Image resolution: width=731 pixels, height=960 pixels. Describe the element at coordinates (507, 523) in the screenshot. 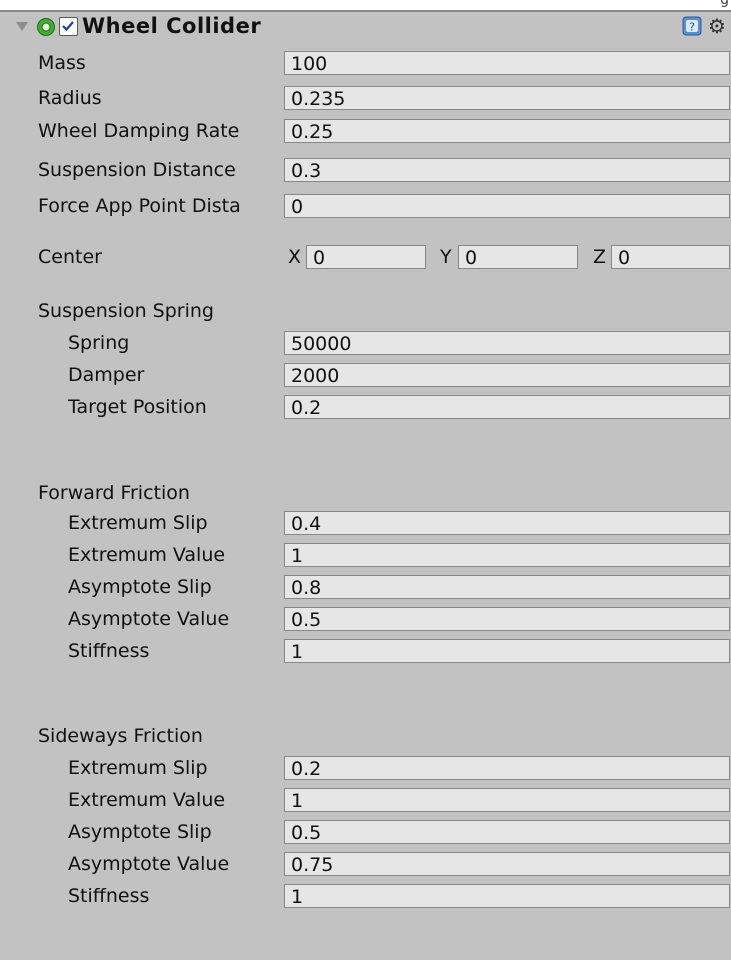

I see `forward-extremum-slip-field: 0.4` at that location.